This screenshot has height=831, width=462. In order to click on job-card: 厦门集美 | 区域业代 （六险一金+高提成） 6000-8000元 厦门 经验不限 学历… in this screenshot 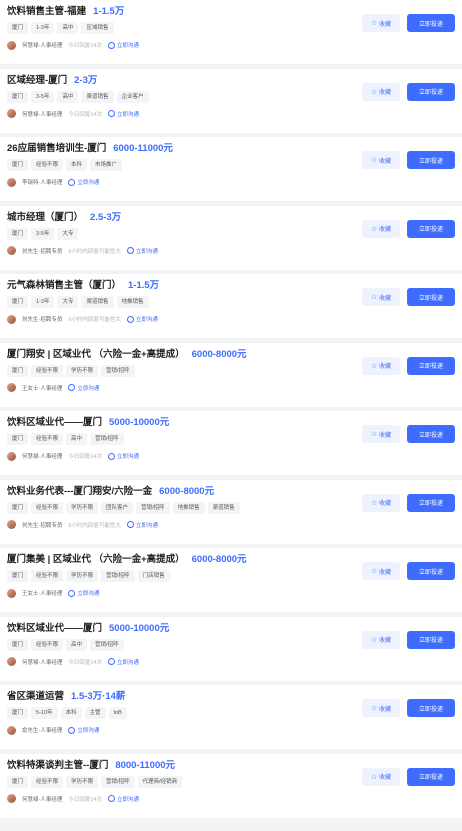, I will do `click(231, 580)`.